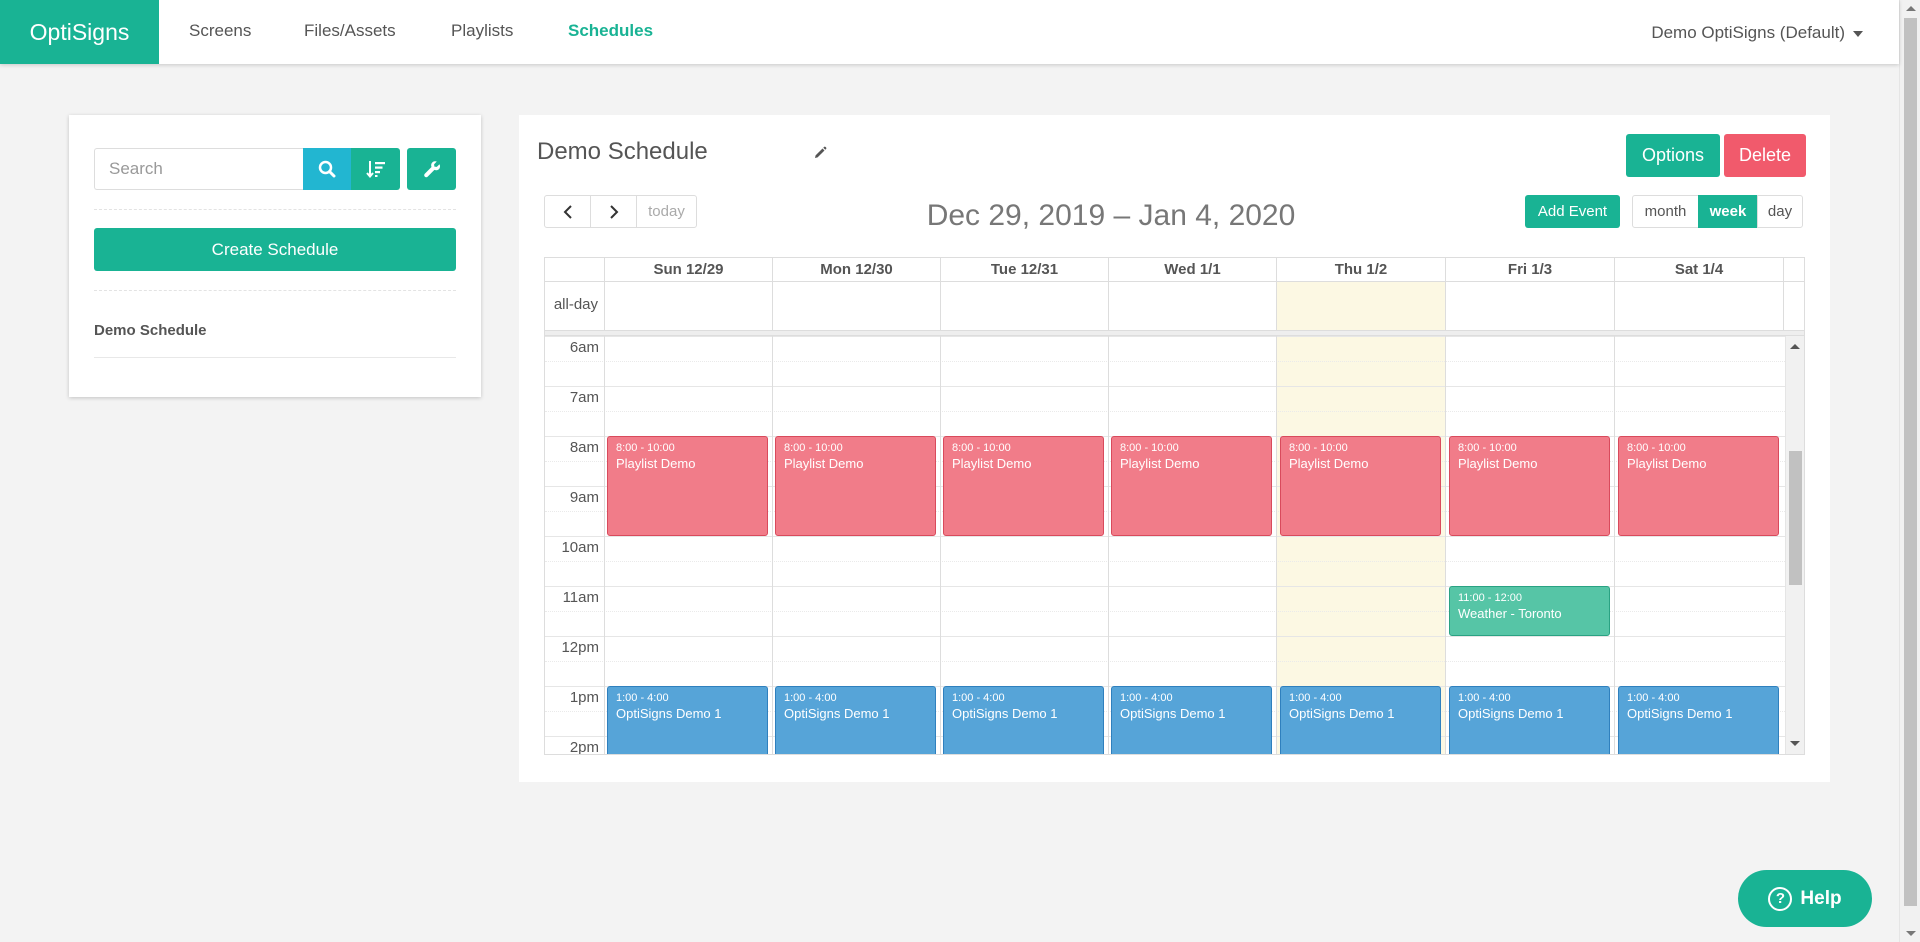 Image resolution: width=1920 pixels, height=942 pixels. Describe the element at coordinates (856, 270) in the screenshot. I see `day-header: Mon 12/30` at that location.